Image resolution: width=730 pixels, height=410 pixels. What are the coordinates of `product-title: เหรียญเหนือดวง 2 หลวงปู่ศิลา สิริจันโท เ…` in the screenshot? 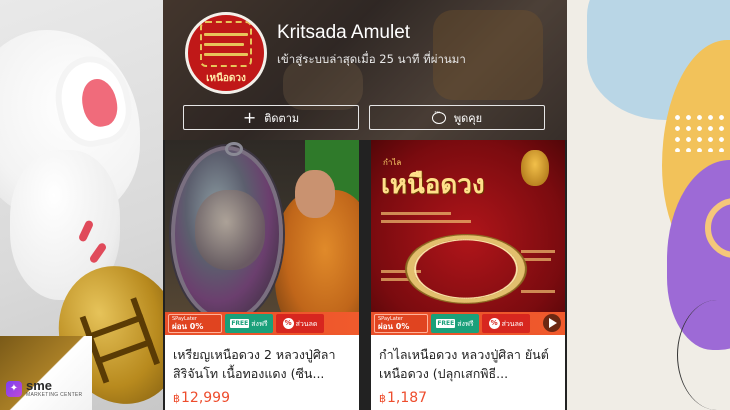 It's located at (263, 364).